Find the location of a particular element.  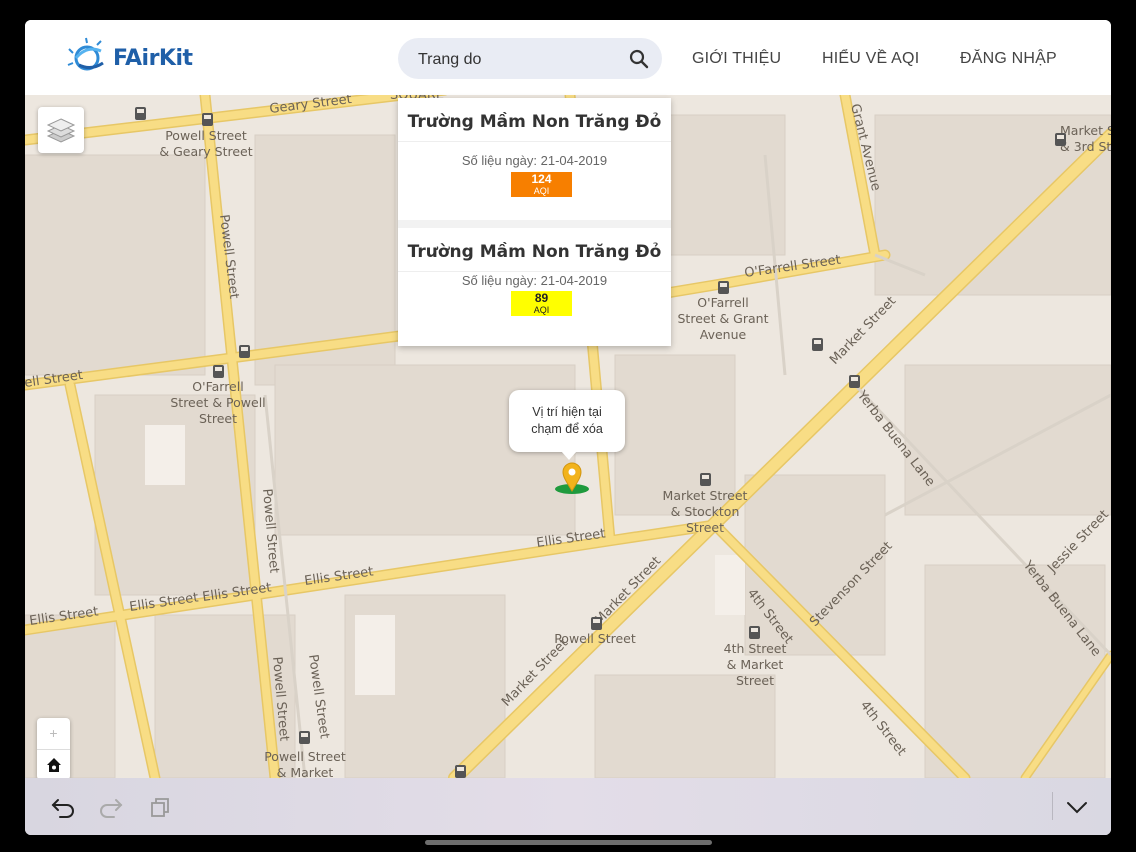

aqi-badge-orange: 124 AQI is located at coordinates (541, 184).